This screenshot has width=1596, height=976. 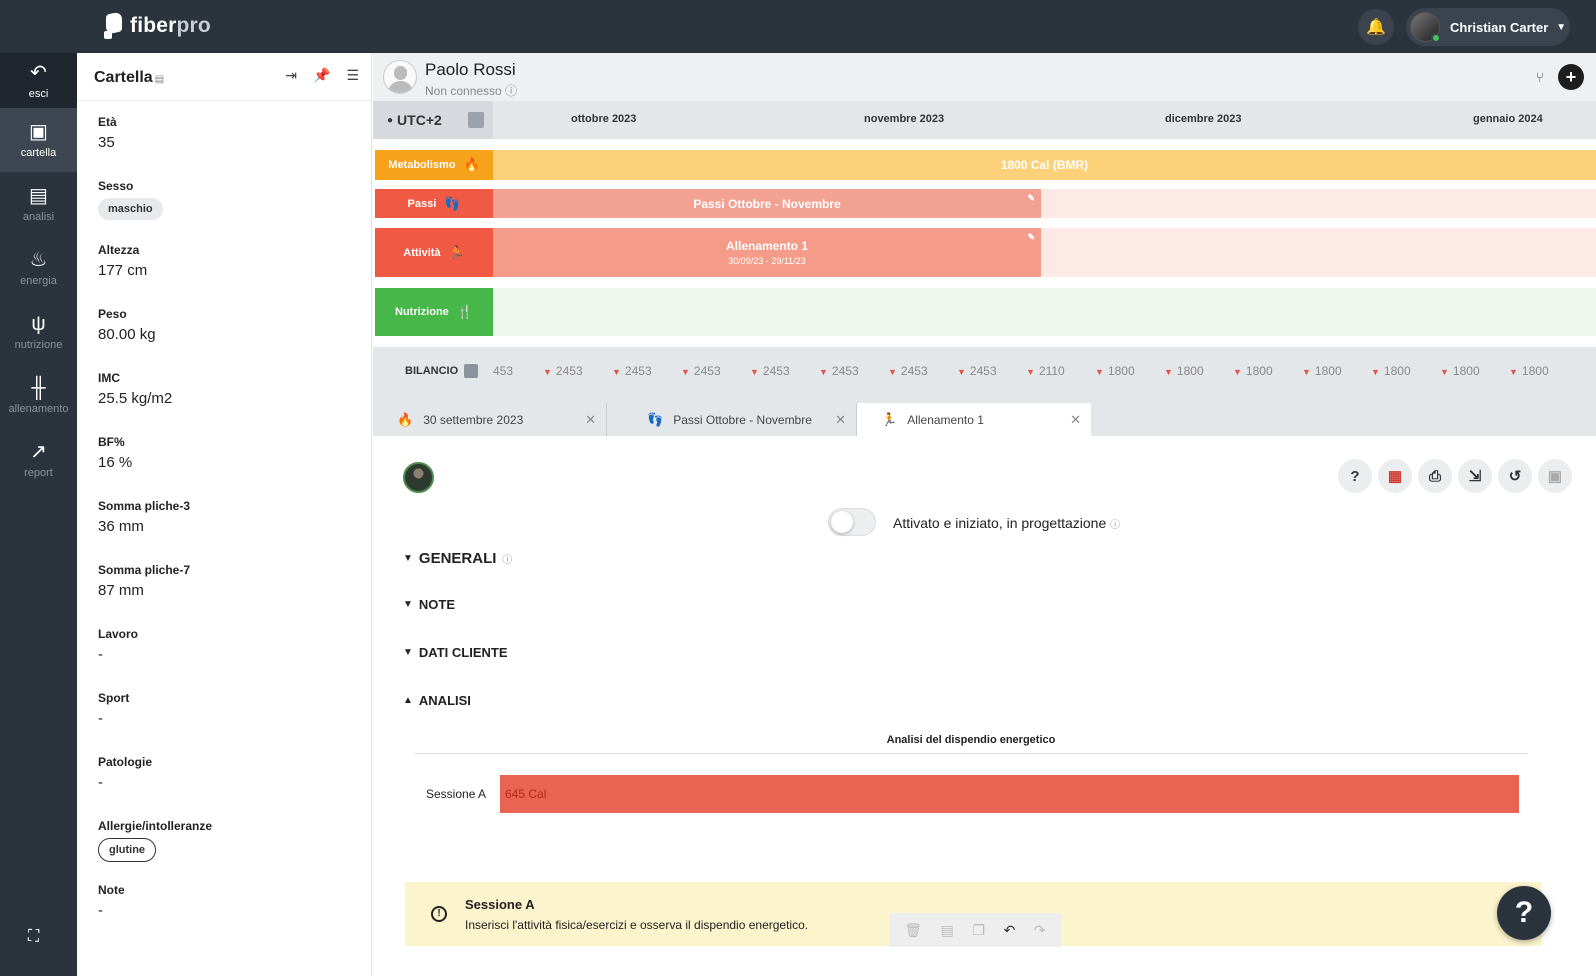 What do you see at coordinates (1355, 476) in the screenshot?
I see `help-button: ?` at bounding box center [1355, 476].